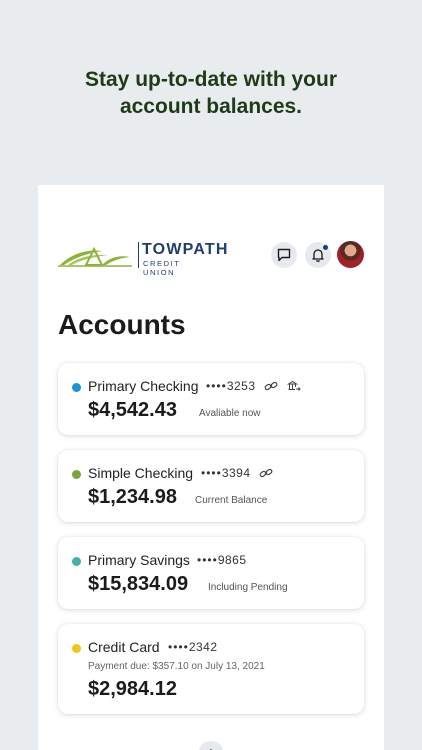 The height and width of the screenshot is (750, 422). What do you see at coordinates (124, 647) in the screenshot?
I see `account-name: Credit Card` at bounding box center [124, 647].